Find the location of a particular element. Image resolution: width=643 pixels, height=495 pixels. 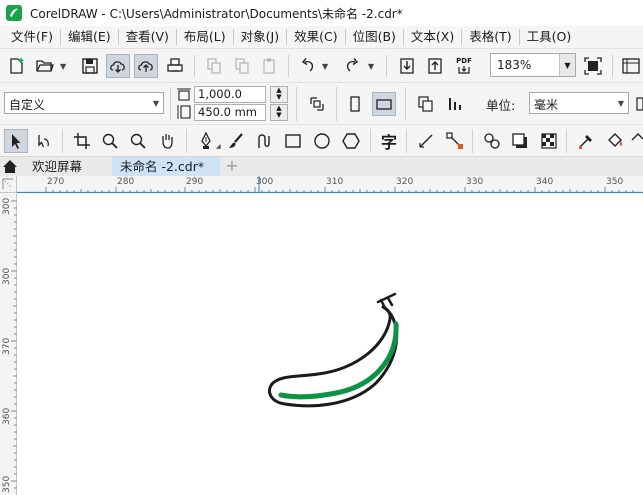

home-icon is located at coordinates (10, 166).